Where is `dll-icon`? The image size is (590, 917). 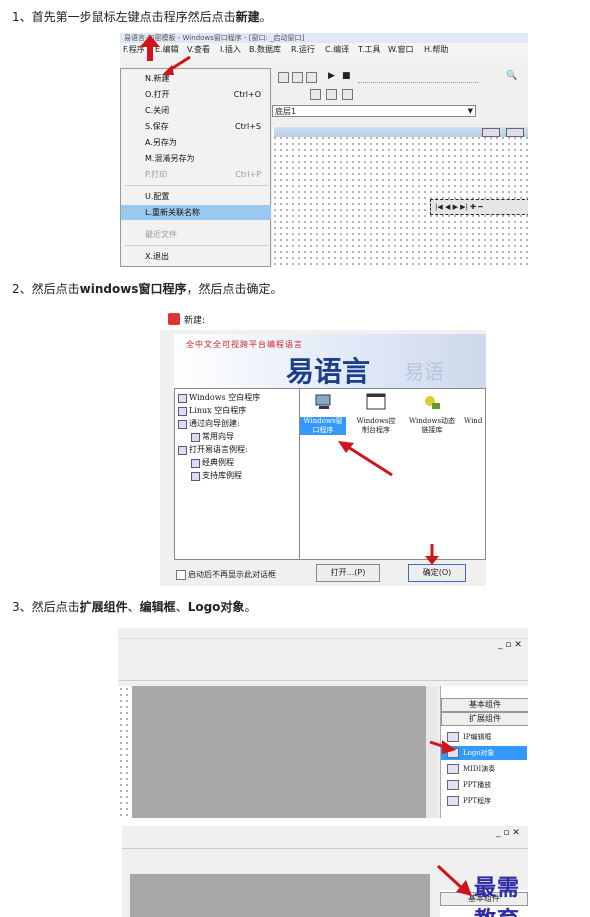
dll-icon is located at coordinates (432, 402).